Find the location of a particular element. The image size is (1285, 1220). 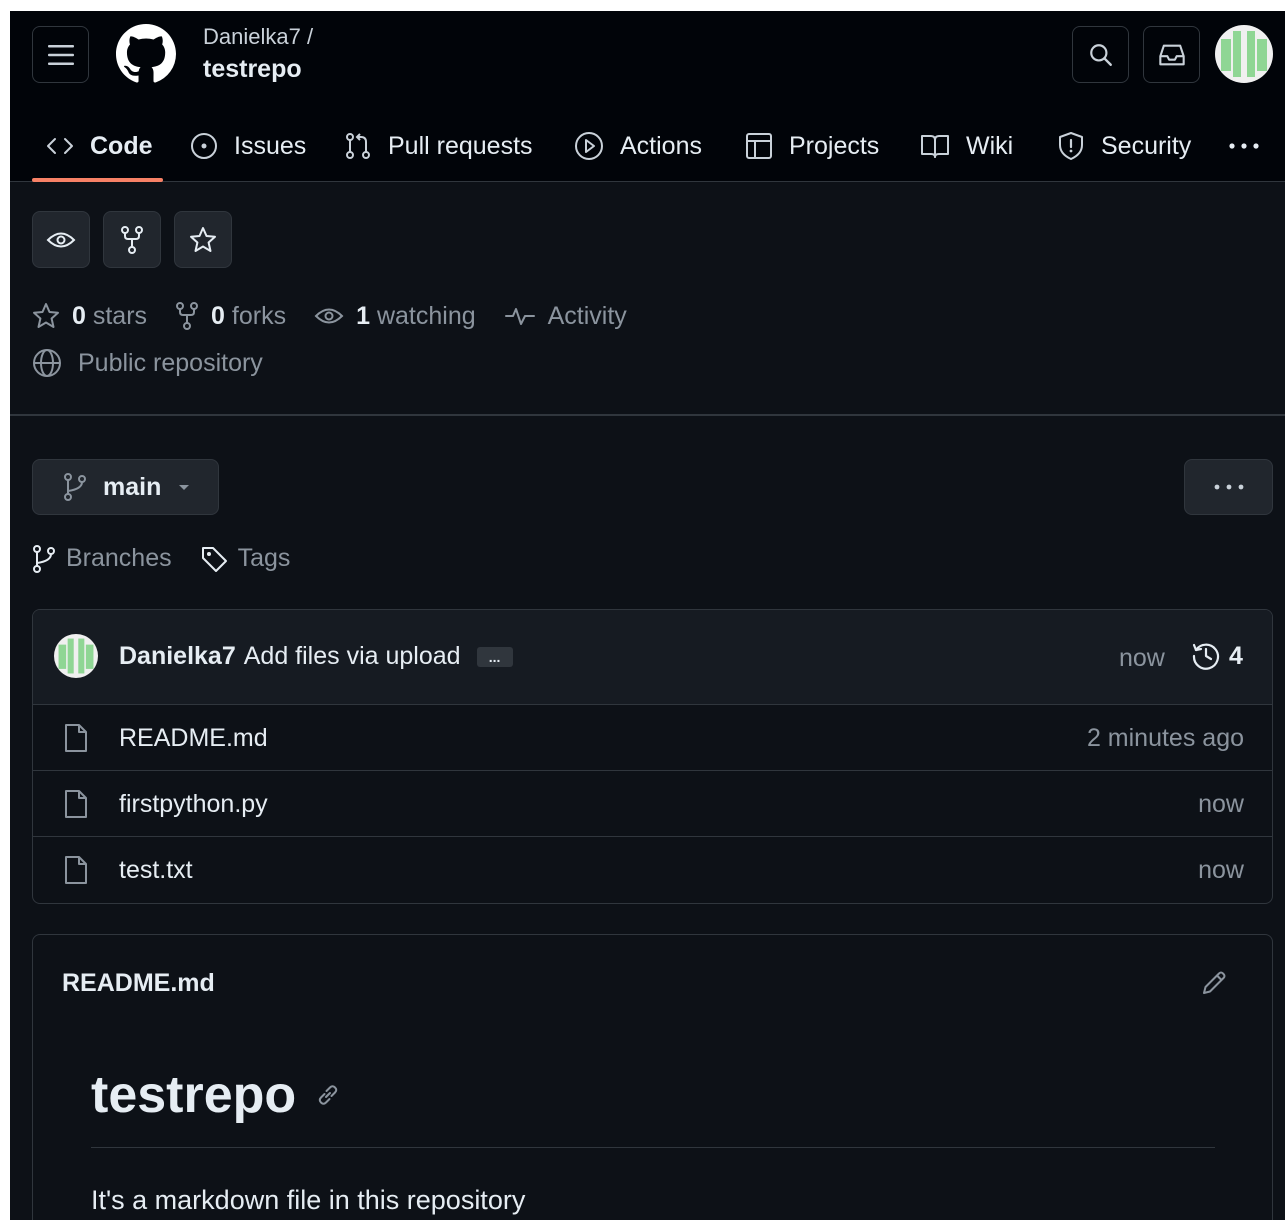

readme-heading-text: testrepo is located at coordinates (194, 1095).